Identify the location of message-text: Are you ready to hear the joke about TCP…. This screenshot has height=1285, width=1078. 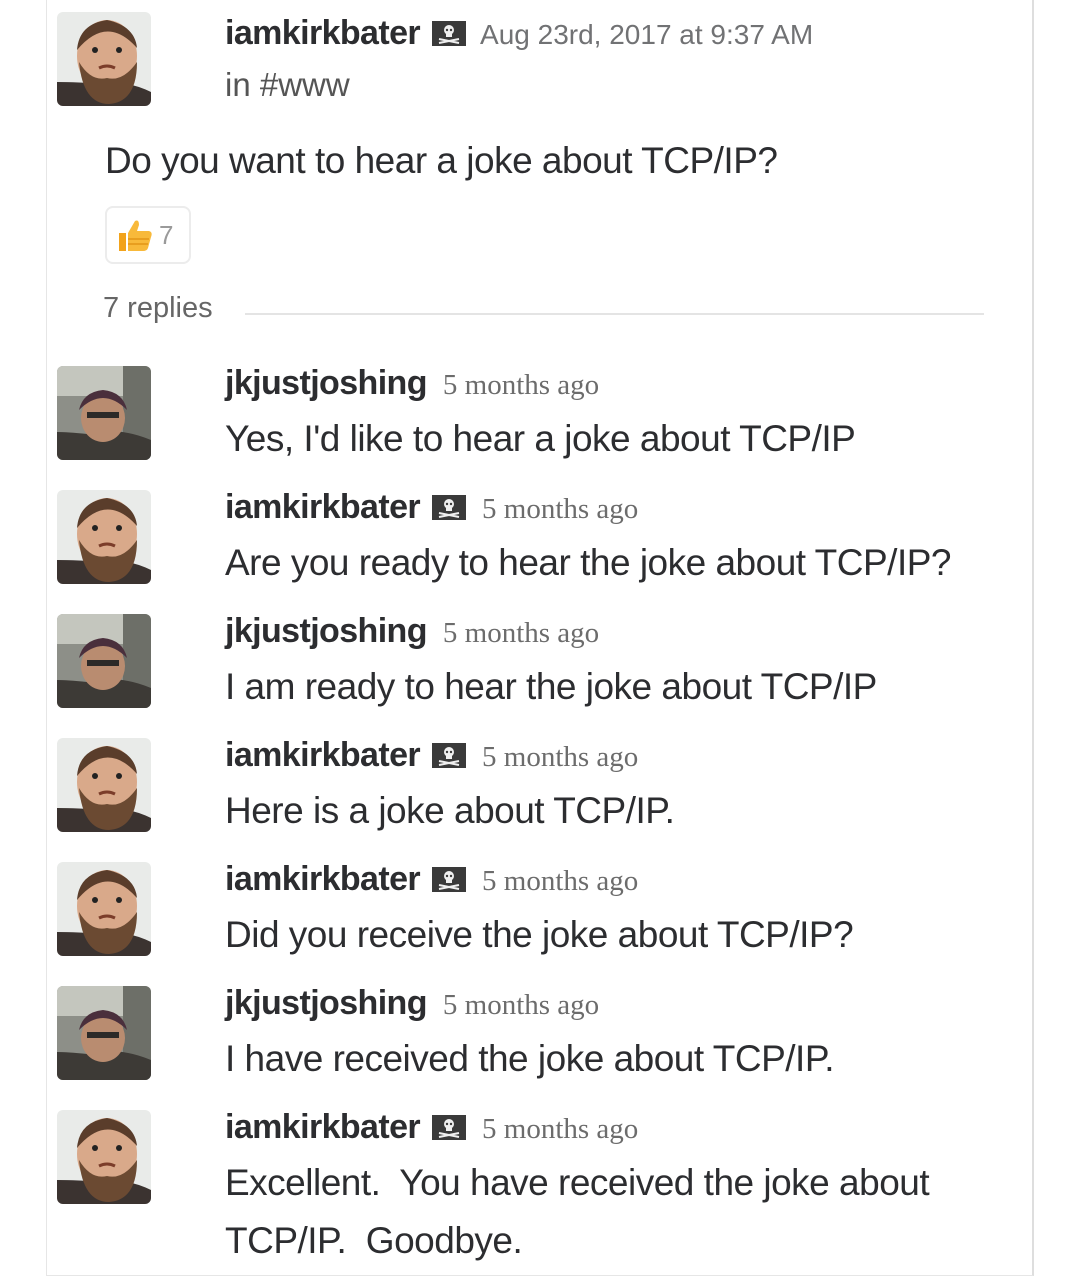
(588, 562).